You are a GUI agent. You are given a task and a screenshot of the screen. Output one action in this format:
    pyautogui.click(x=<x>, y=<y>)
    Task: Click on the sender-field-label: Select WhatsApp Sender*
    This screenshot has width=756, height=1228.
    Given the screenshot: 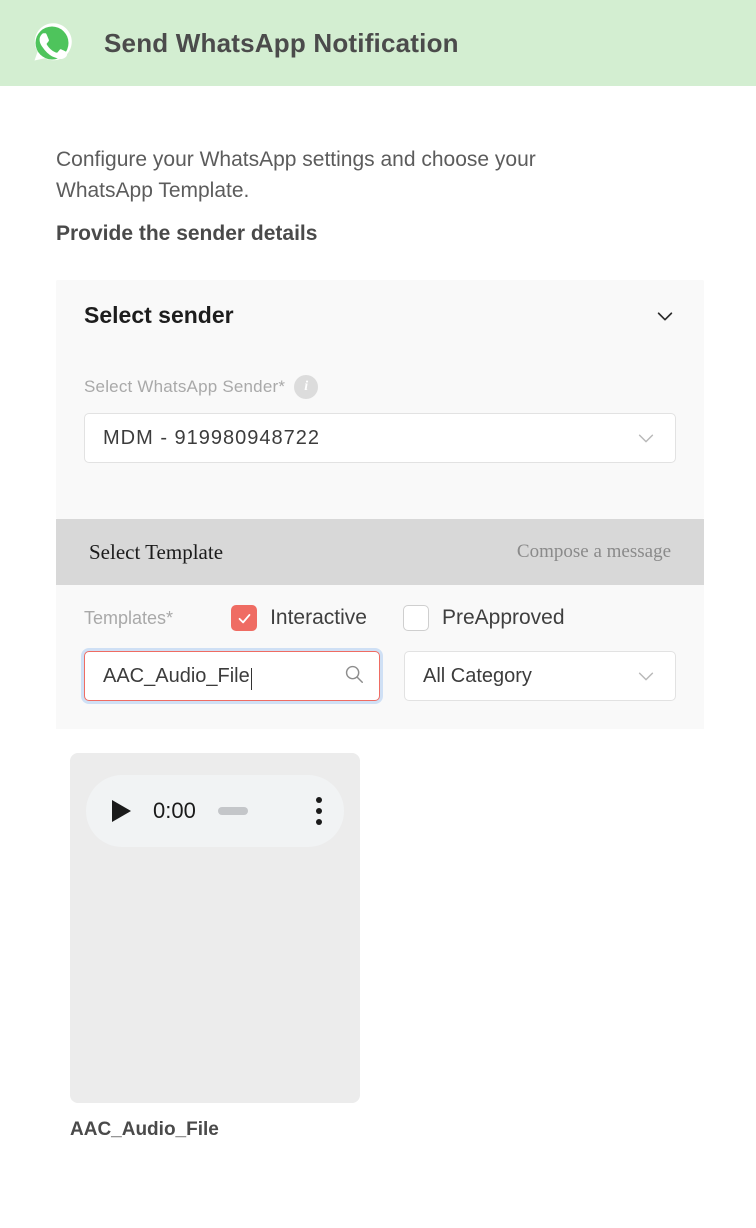 What is the action you would take?
    pyautogui.click(x=185, y=386)
    